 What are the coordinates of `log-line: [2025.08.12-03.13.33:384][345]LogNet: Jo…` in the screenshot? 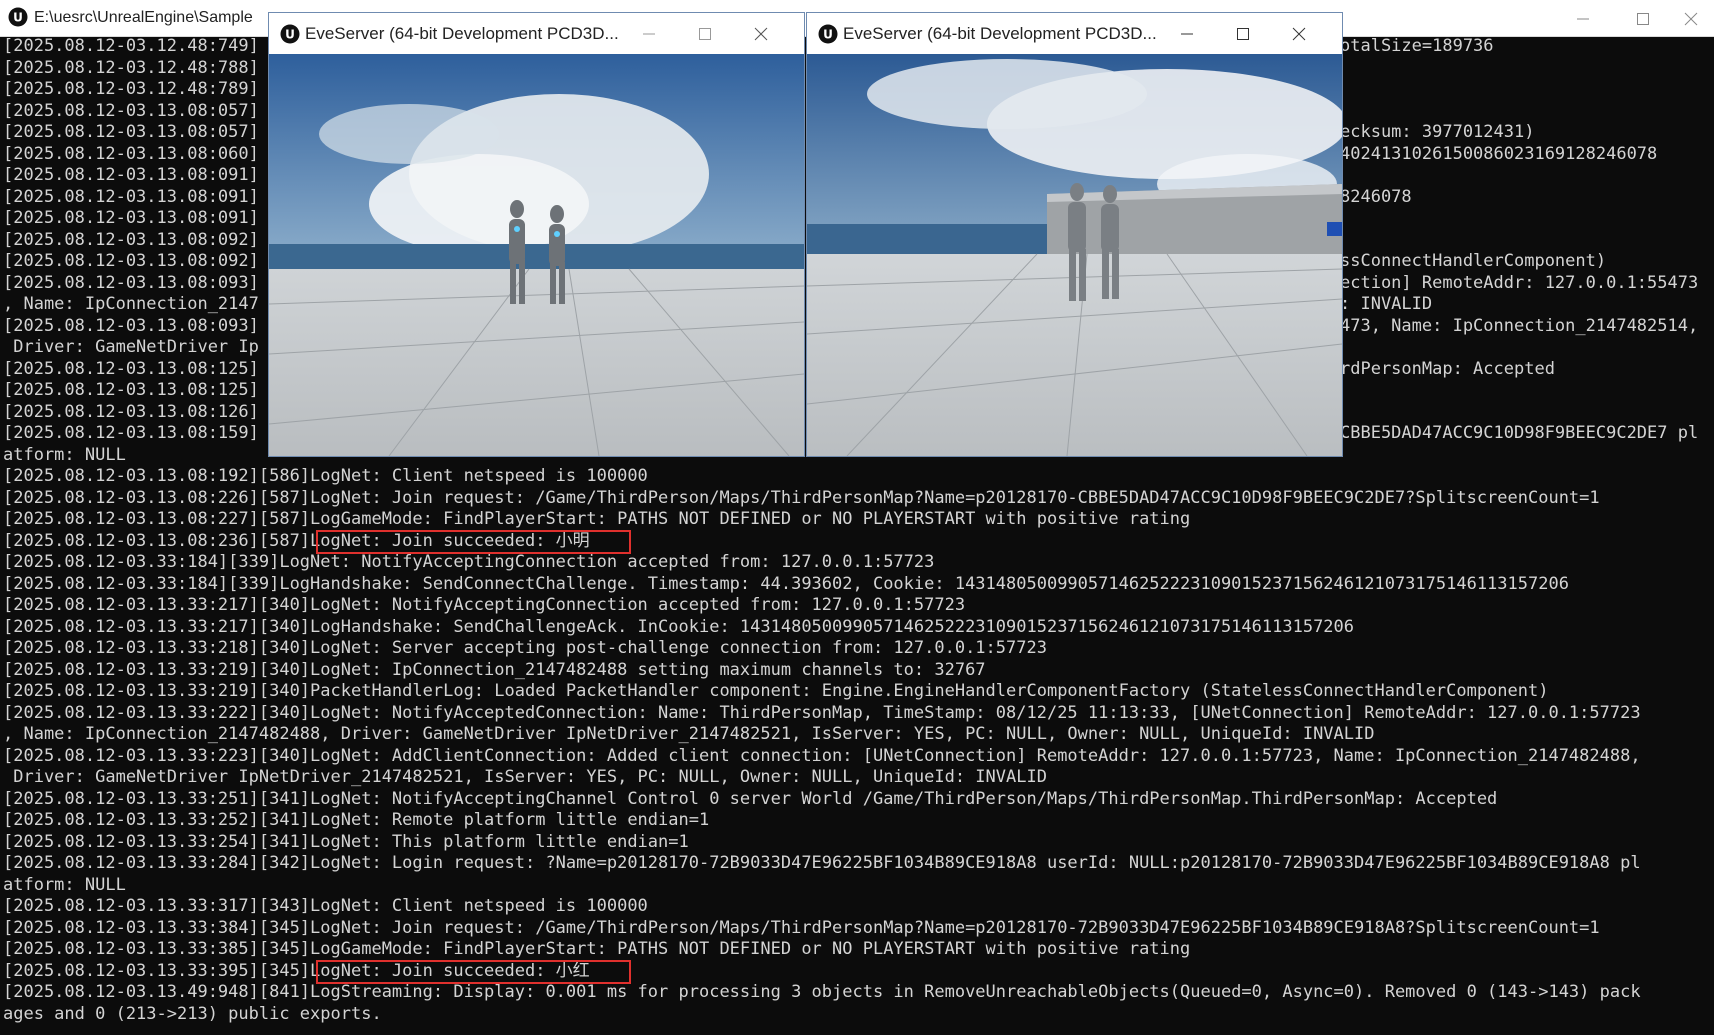 It's located at (801, 927).